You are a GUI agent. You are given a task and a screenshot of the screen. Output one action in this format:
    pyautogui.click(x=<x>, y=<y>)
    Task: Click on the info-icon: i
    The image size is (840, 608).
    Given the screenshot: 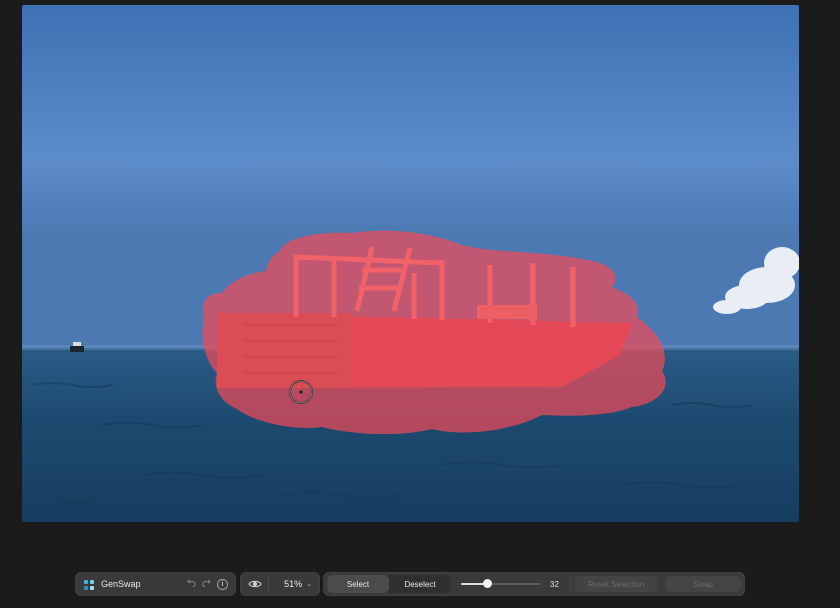 What is the action you would take?
    pyautogui.click(x=222, y=584)
    